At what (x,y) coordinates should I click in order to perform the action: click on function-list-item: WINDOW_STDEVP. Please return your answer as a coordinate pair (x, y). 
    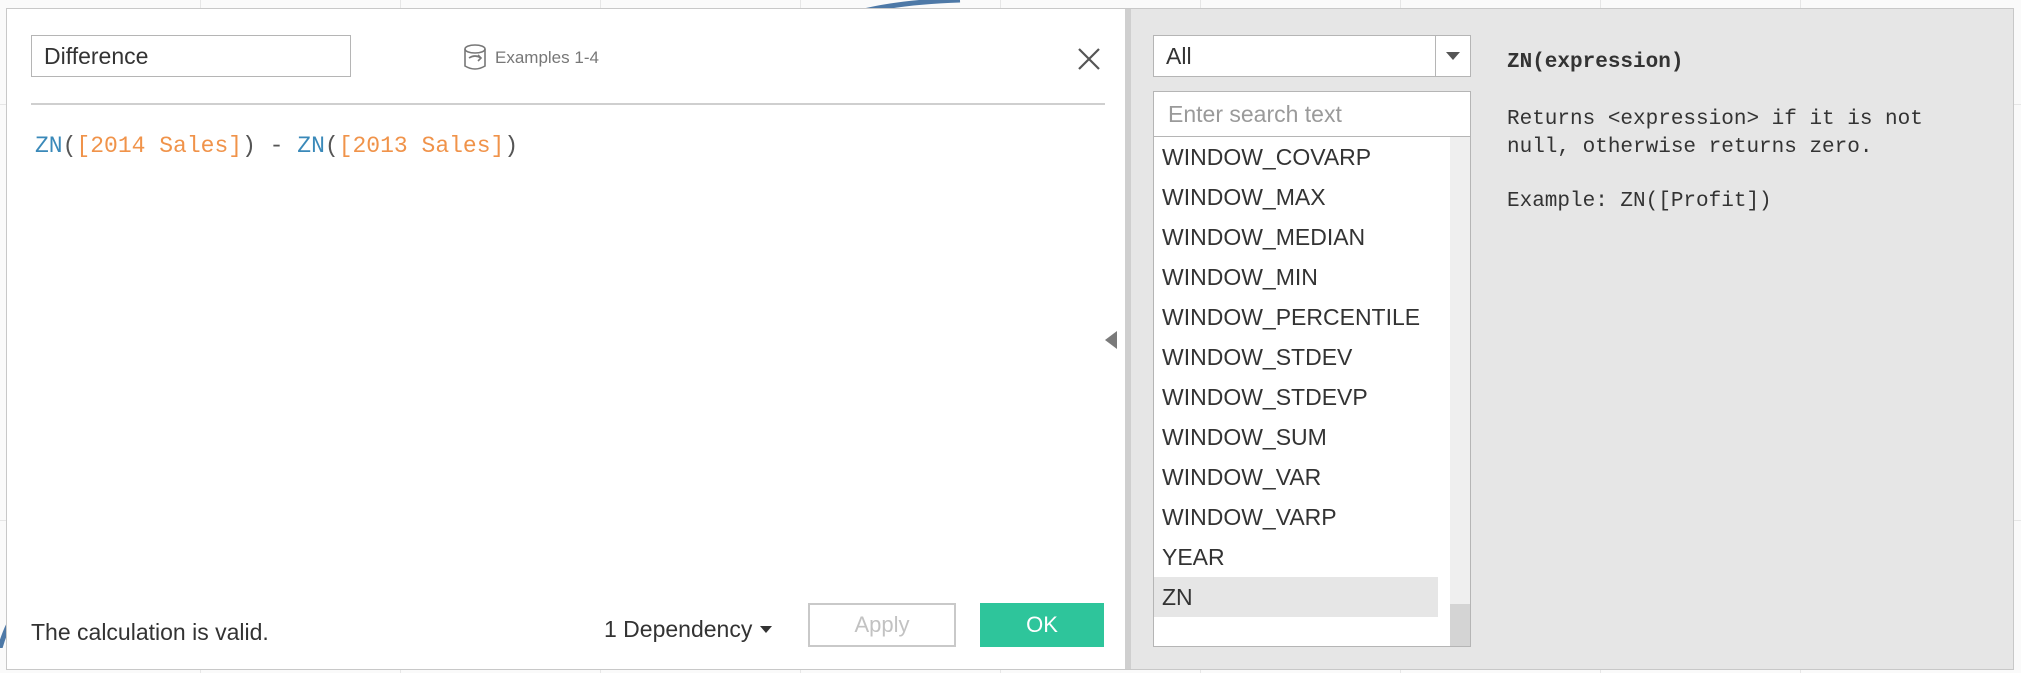
    Looking at the image, I should click on (1296, 397).